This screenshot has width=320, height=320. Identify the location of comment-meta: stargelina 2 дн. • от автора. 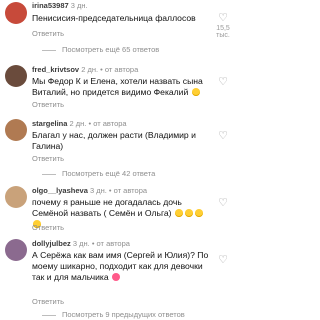
(79, 123).